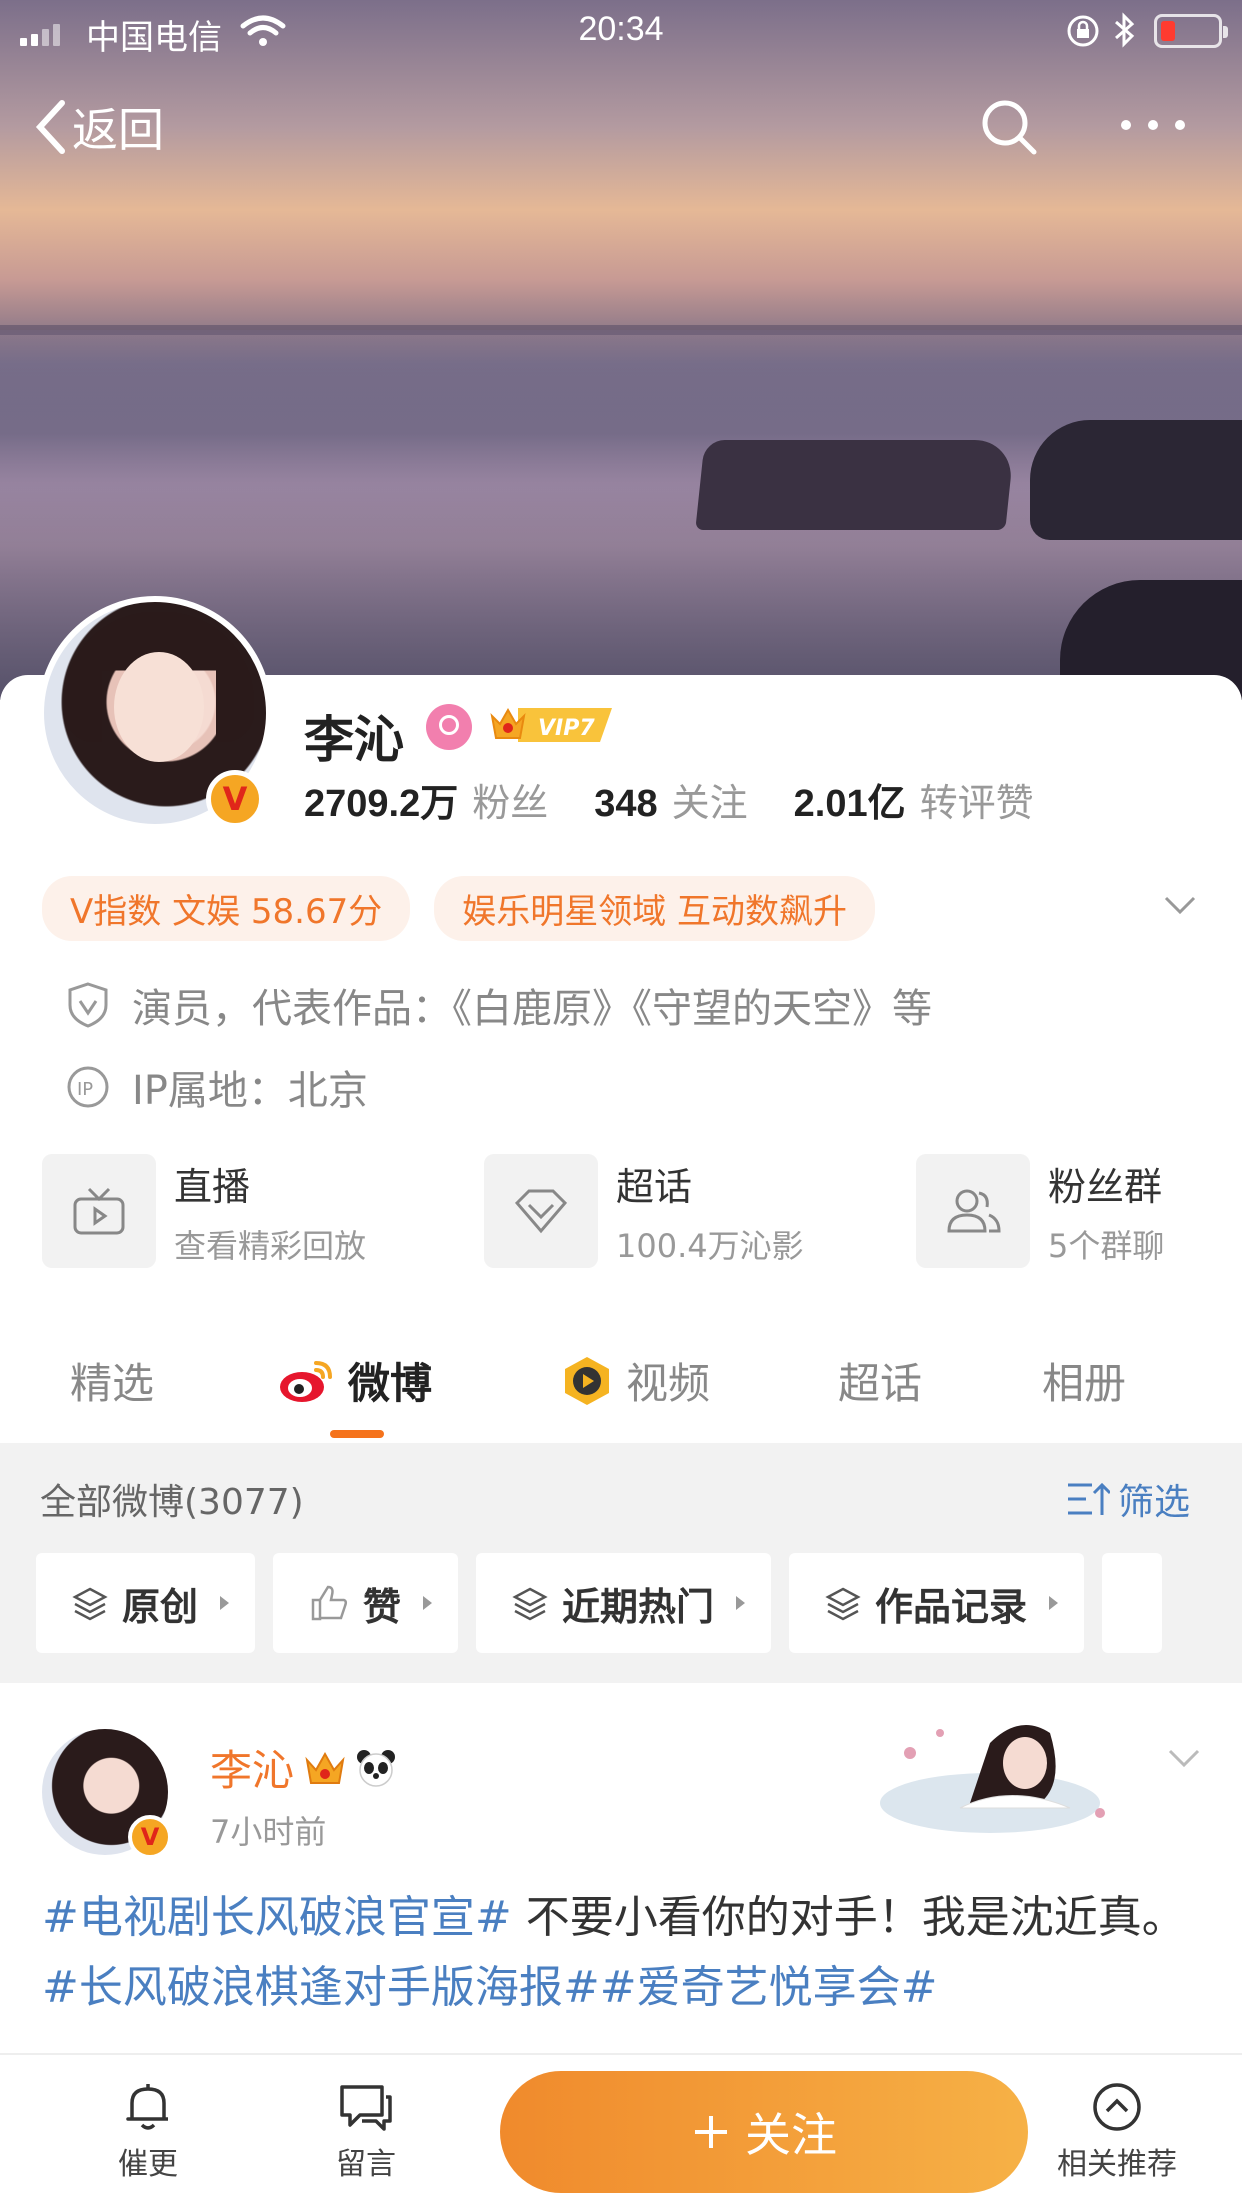 This screenshot has width=1242, height=2208. What do you see at coordinates (976, 803) in the screenshot?
I see `likes-label: 转评赞` at bounding box center [976, 803].